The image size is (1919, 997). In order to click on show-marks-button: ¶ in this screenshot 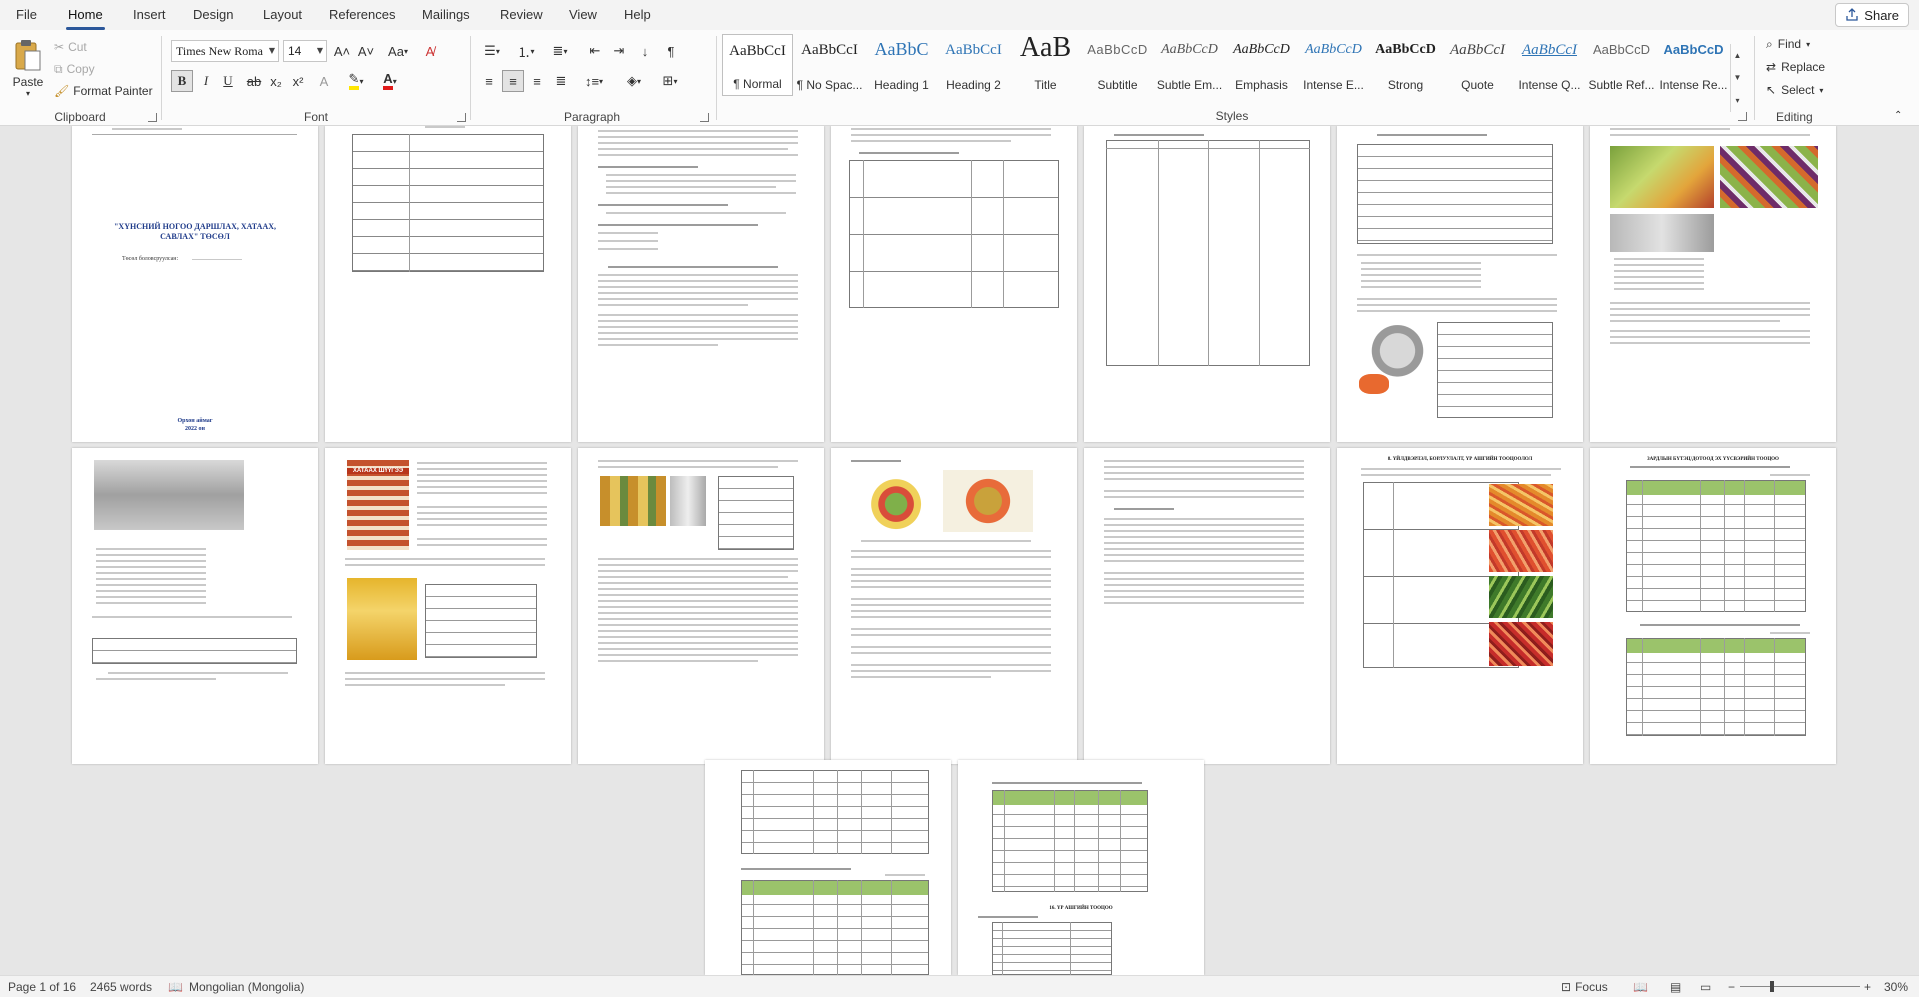, I will do `click(671, 51)`.